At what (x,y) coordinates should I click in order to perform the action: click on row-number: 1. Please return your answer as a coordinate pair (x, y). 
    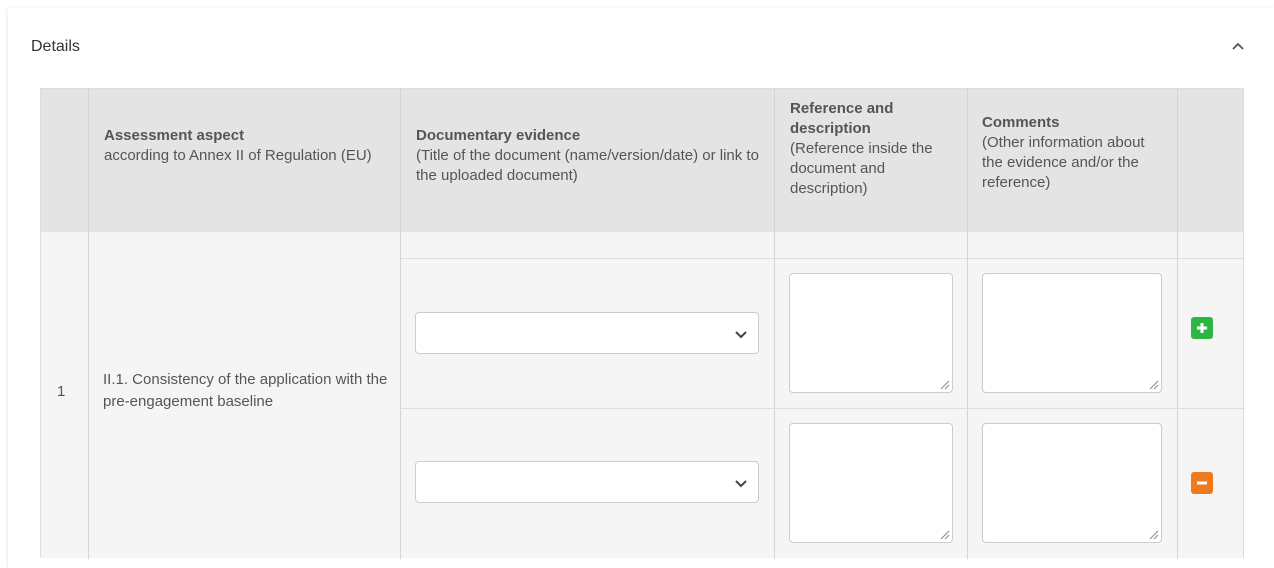
    Looking at the image, I should click on (61, 391).